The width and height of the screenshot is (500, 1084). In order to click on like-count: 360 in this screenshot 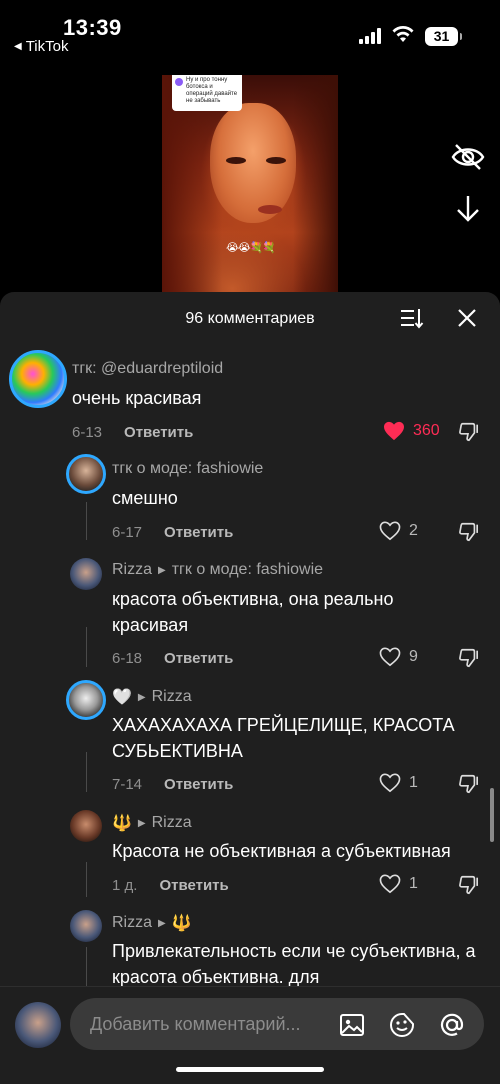, I will do `click(426, 430)`.